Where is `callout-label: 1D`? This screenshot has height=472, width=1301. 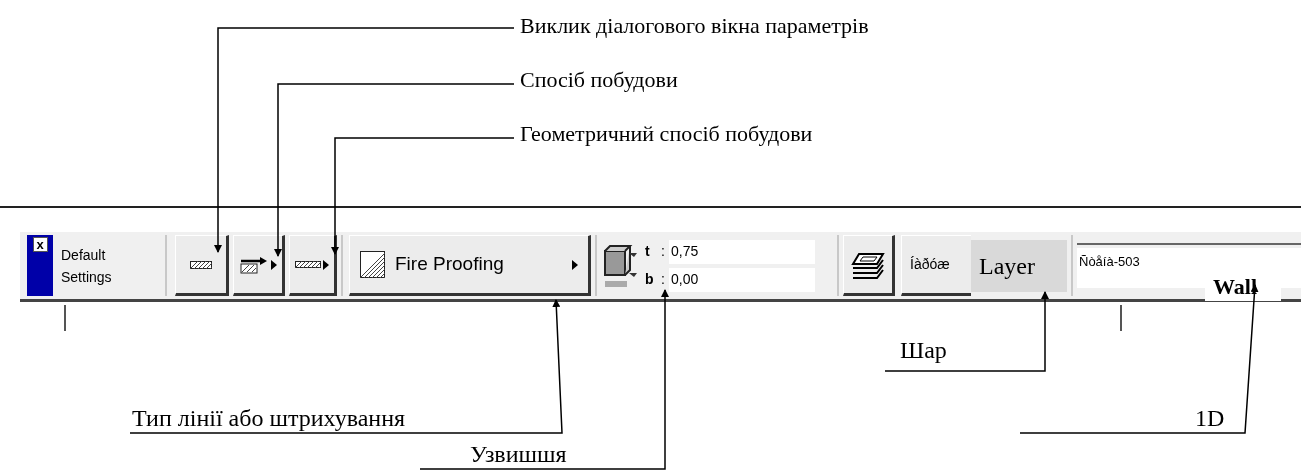
callout-label: 1D is located at coordinates (1210, 418).